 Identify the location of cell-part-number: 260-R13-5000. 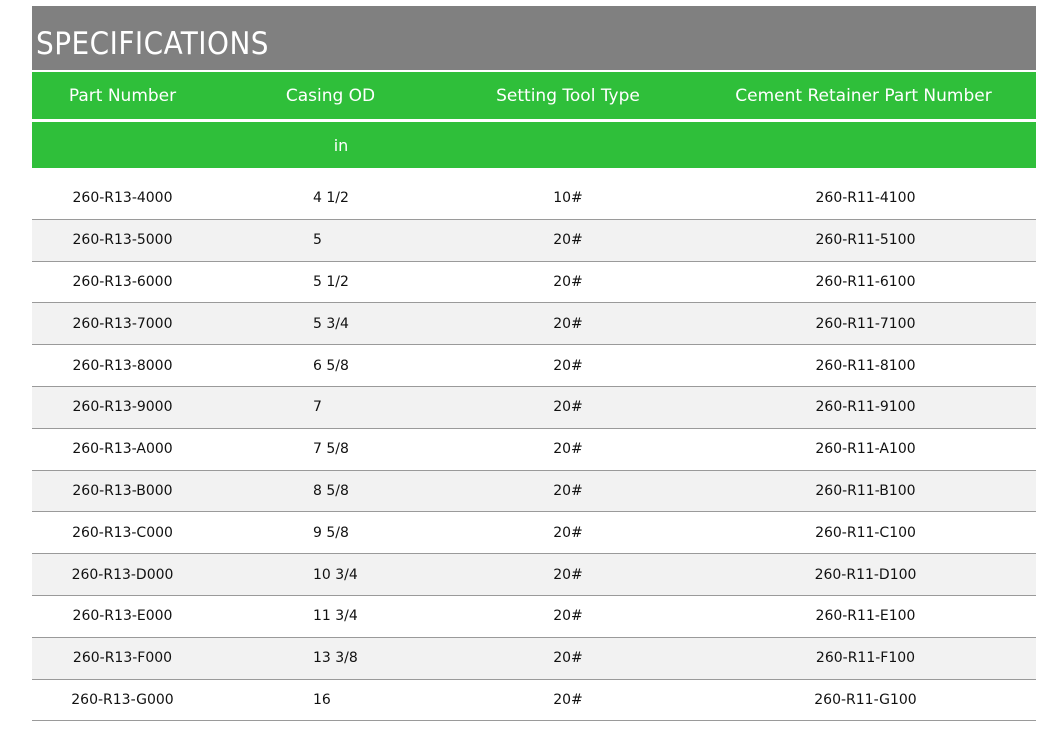
(122, 240).